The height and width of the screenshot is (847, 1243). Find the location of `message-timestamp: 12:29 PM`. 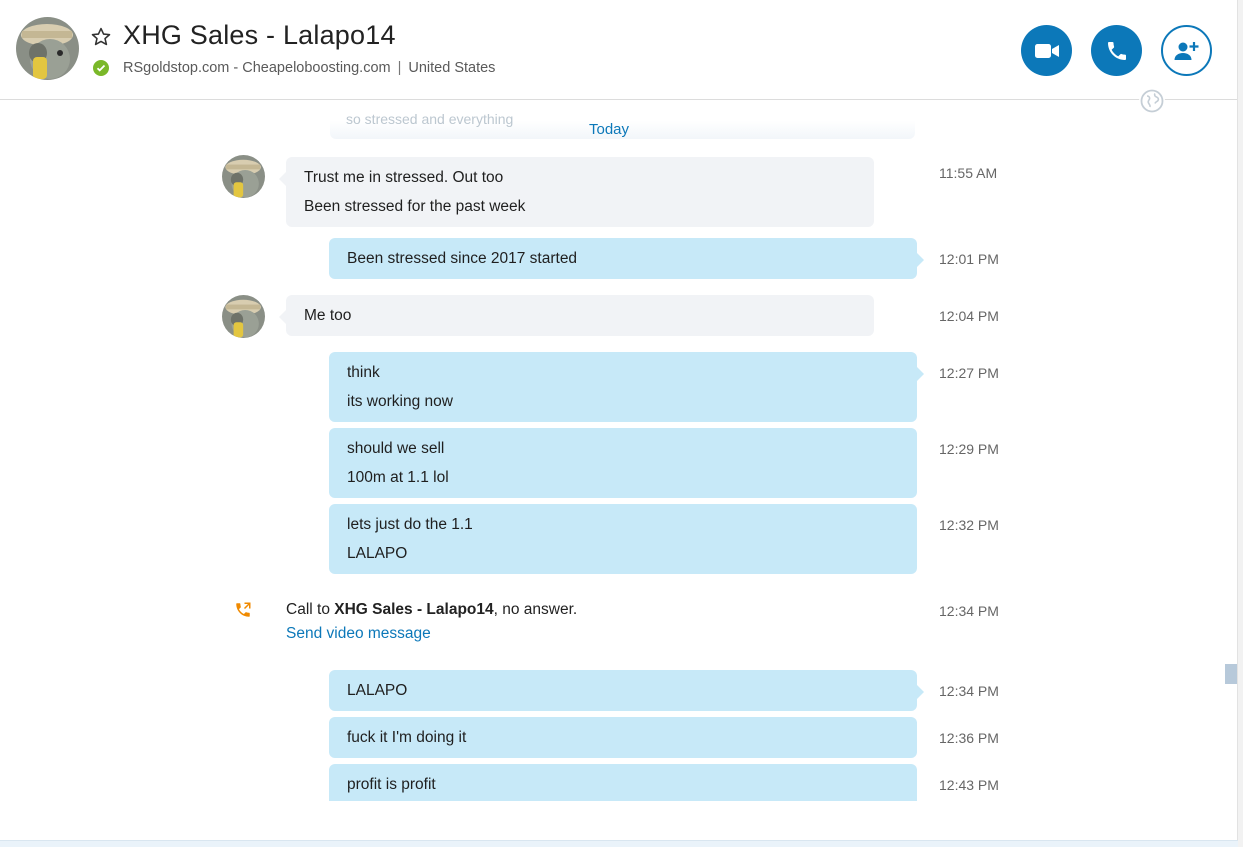

message-timestamp: 12:29 PM is located at coordinates (969, 449).